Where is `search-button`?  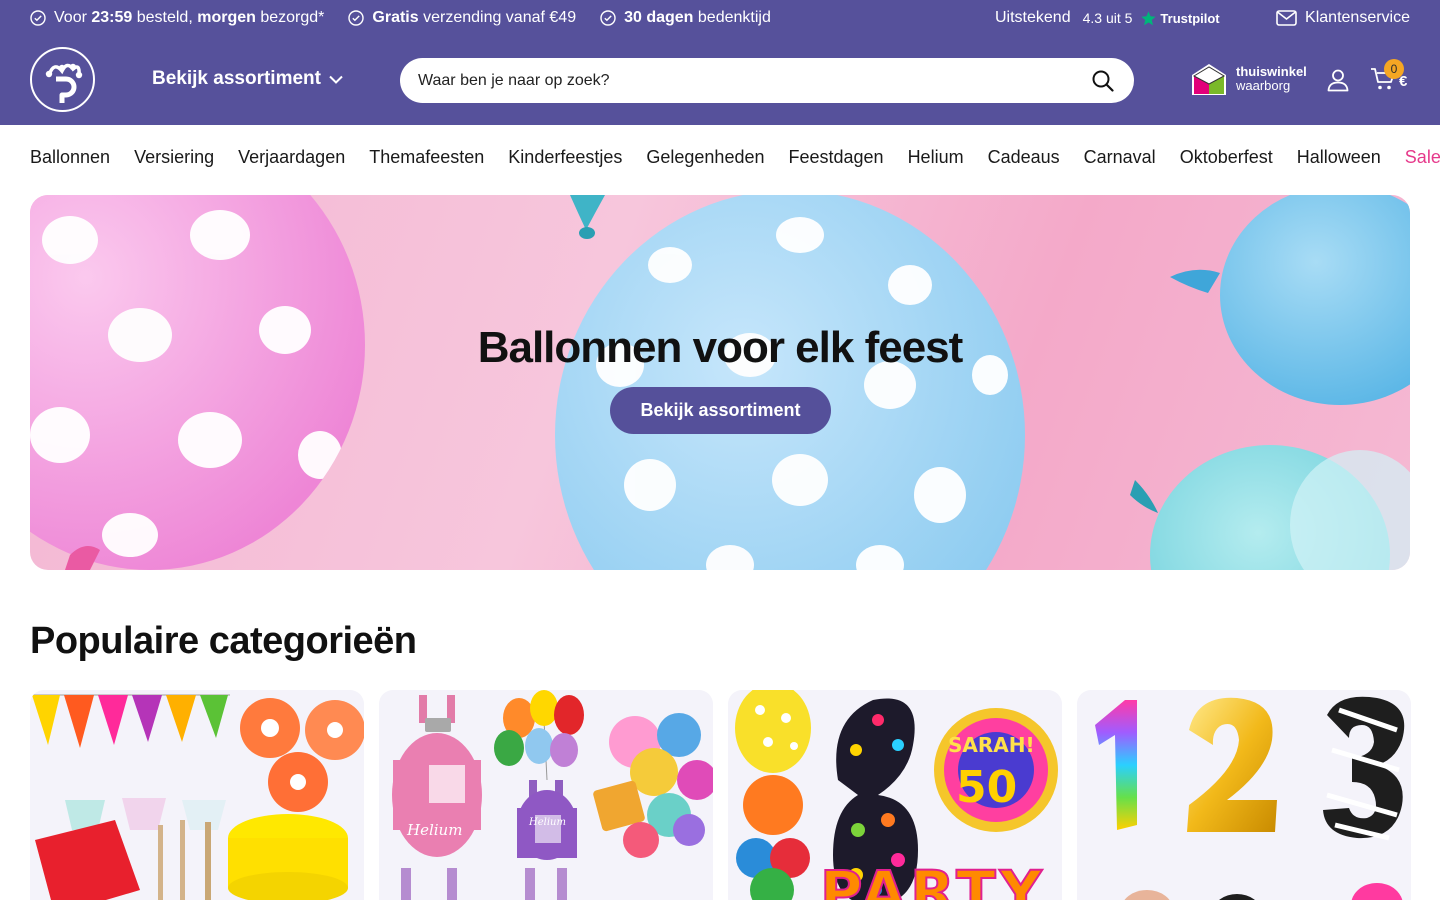
search-button is located at coordinates (1103, 81).